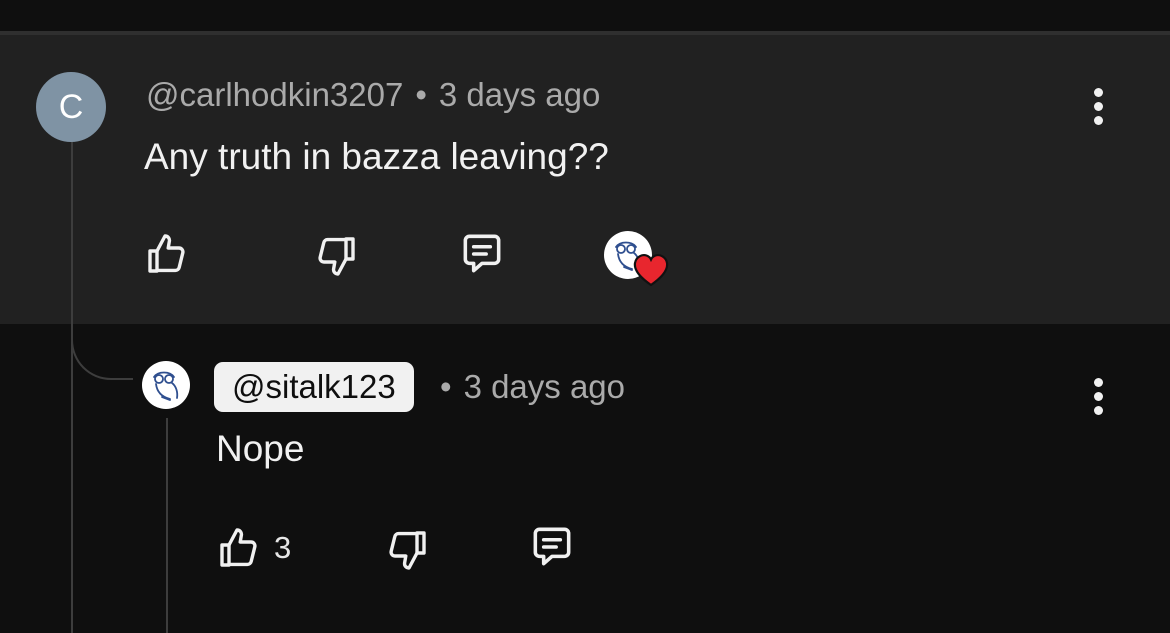 The image size is (1170, 633). I want to click on reply-dislike-button, so click(407, 550).